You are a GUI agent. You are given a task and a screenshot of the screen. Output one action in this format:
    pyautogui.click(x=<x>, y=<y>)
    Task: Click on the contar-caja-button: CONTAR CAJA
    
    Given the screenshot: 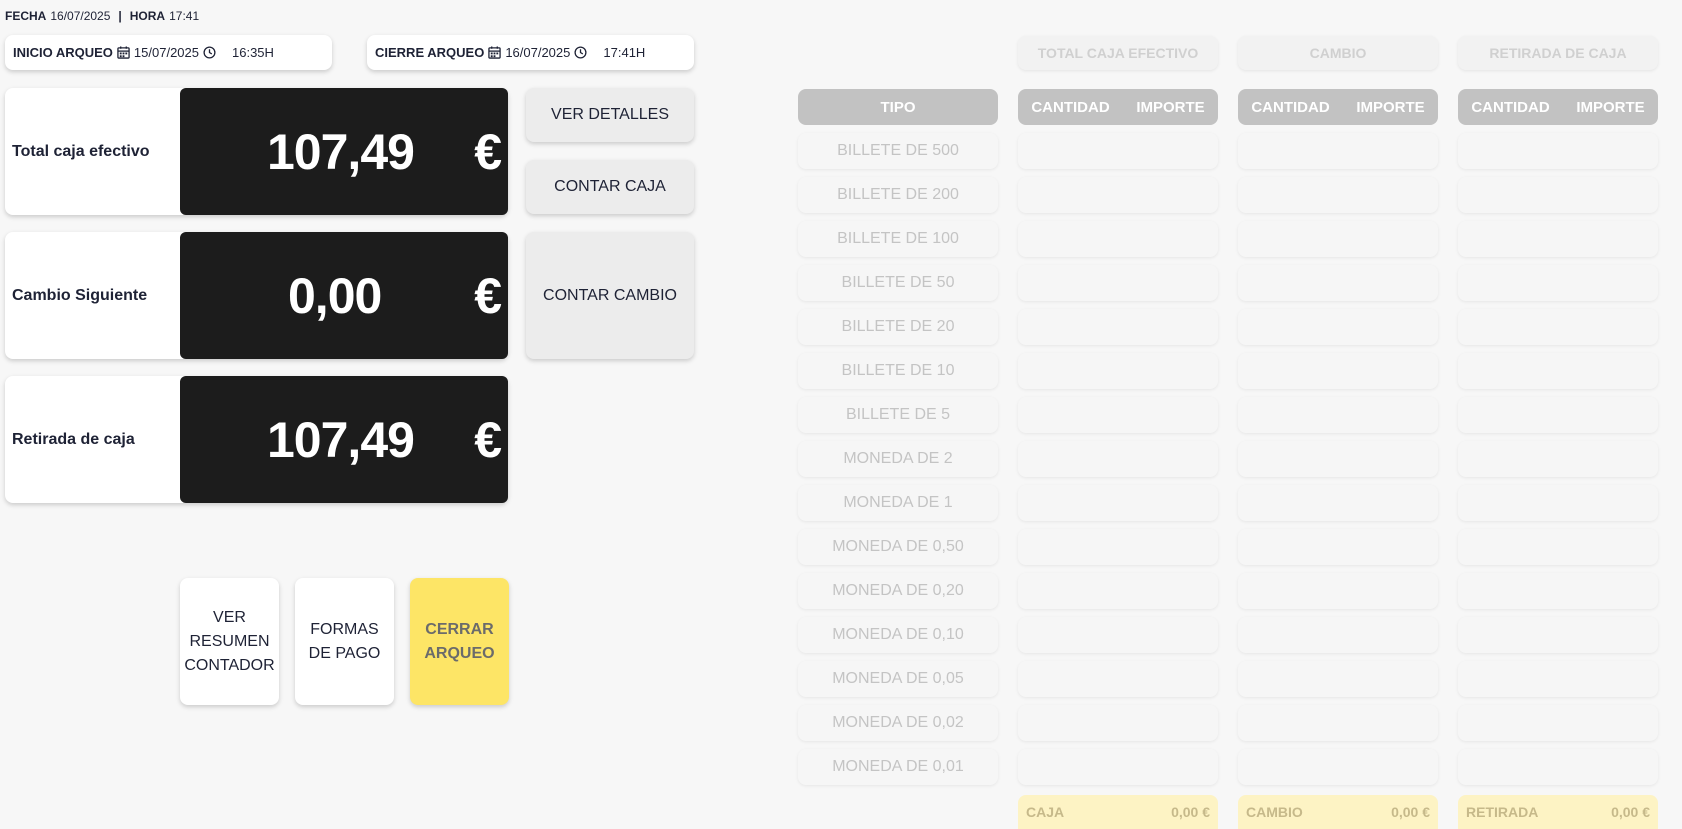 What is the action you would take?
    pyautogui.click(x=610, y=187)
    